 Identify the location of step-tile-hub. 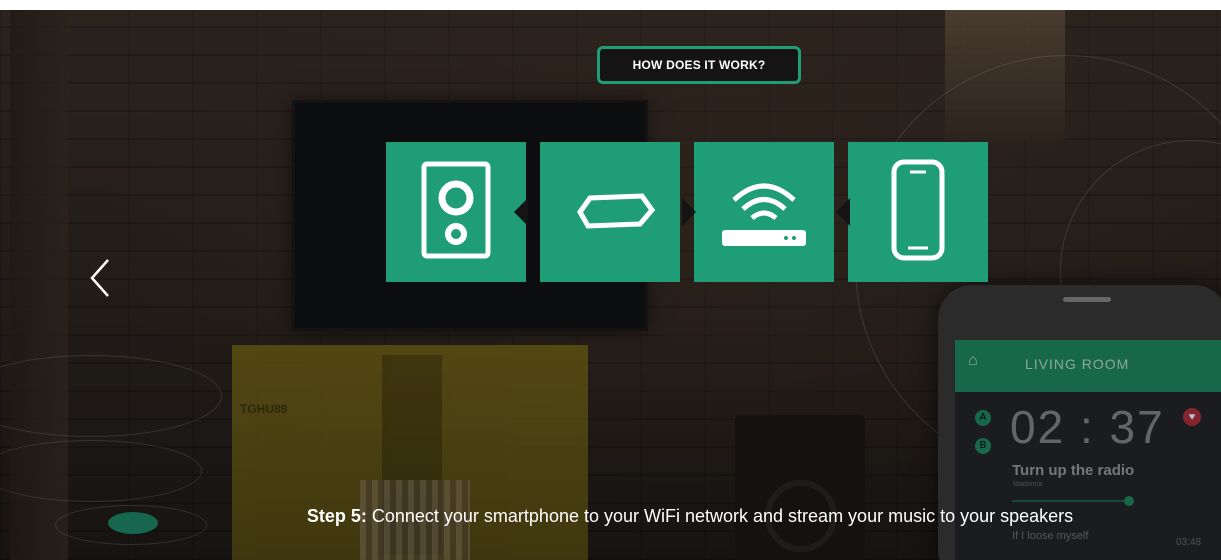
(610, 212).